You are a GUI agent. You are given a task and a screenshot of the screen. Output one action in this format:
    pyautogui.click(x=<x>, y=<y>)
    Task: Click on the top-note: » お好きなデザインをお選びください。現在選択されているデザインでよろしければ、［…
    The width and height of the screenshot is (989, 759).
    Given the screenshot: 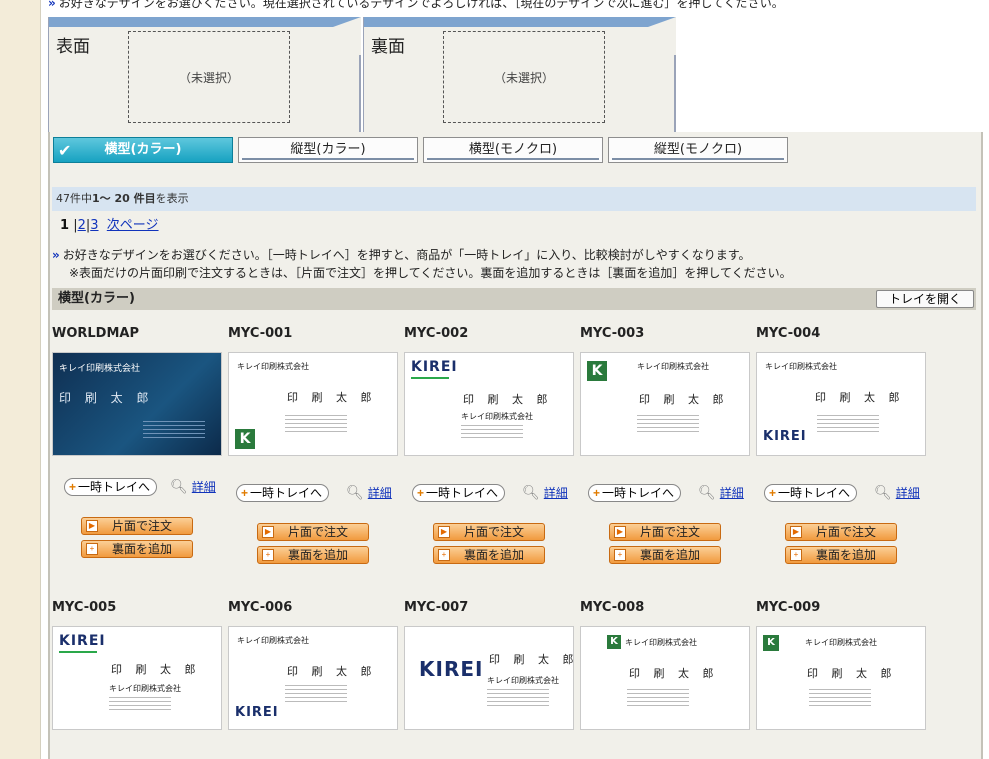 What is the action you would take?
    pyautogui.click(x=416, y=5)
    